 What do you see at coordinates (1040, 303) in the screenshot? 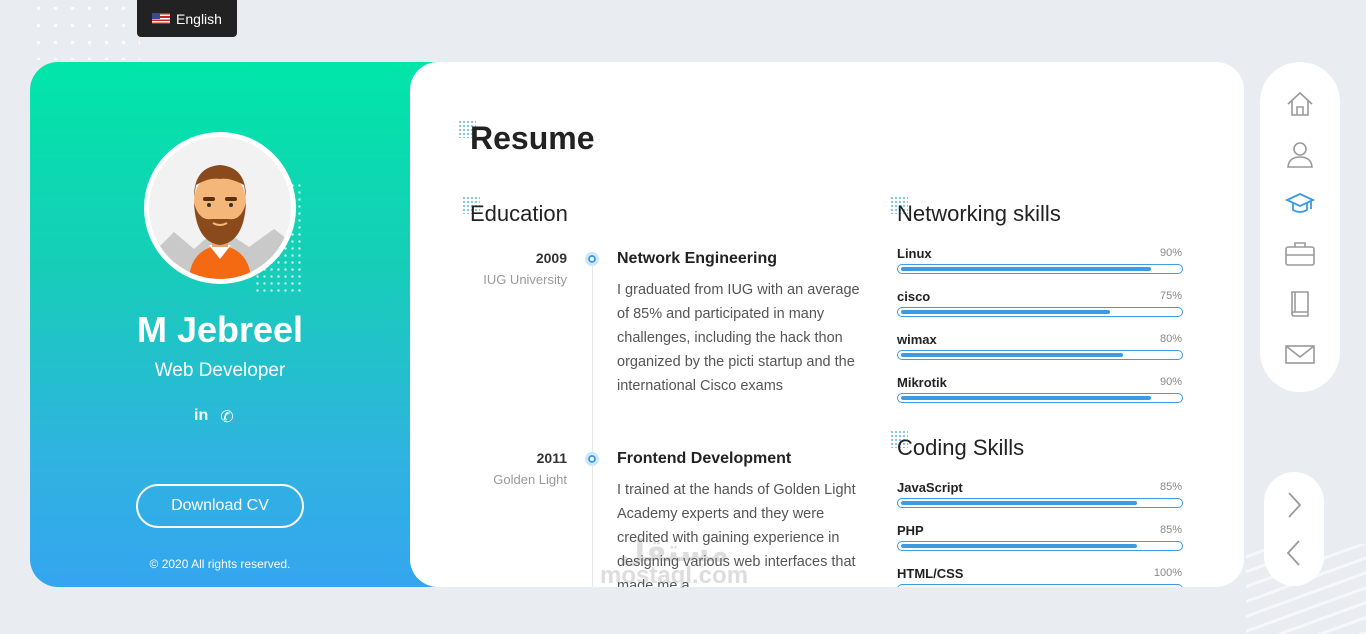
I see `skill-bar: cisco 75%` at bounding box center [1040, 303].